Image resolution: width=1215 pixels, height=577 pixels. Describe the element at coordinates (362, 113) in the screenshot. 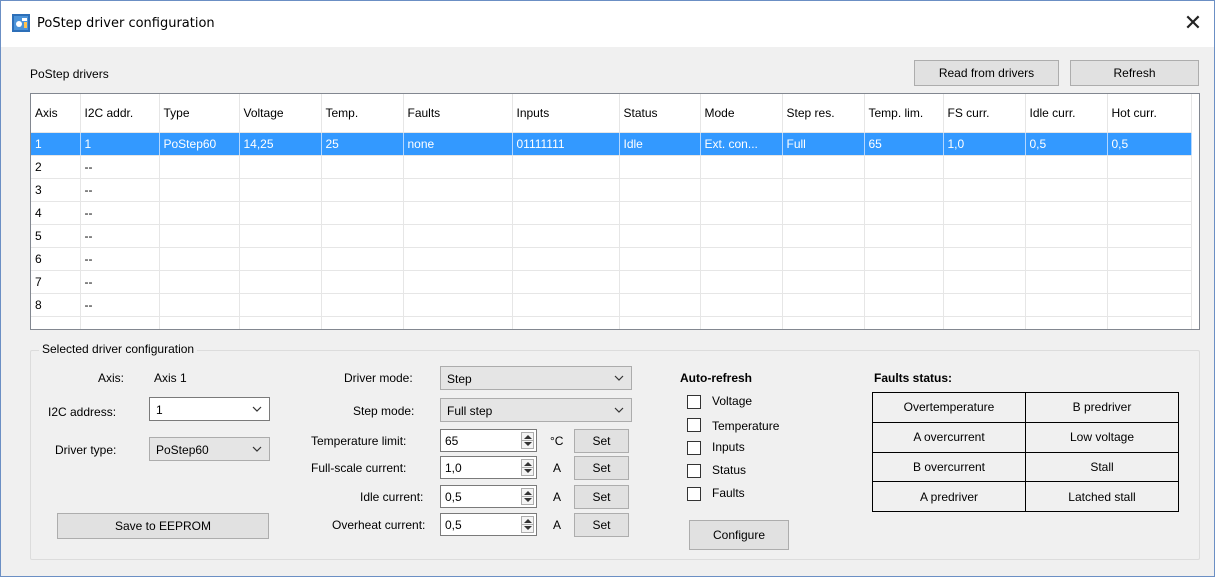

I see `column-header: Temp.` at that location.